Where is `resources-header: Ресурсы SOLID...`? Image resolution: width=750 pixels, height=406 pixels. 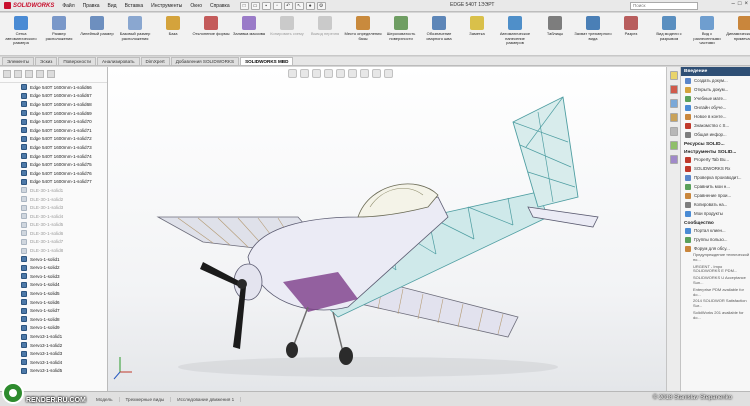
resources-header: Ресурсы SOLID... is located at coordinates (715, 144).